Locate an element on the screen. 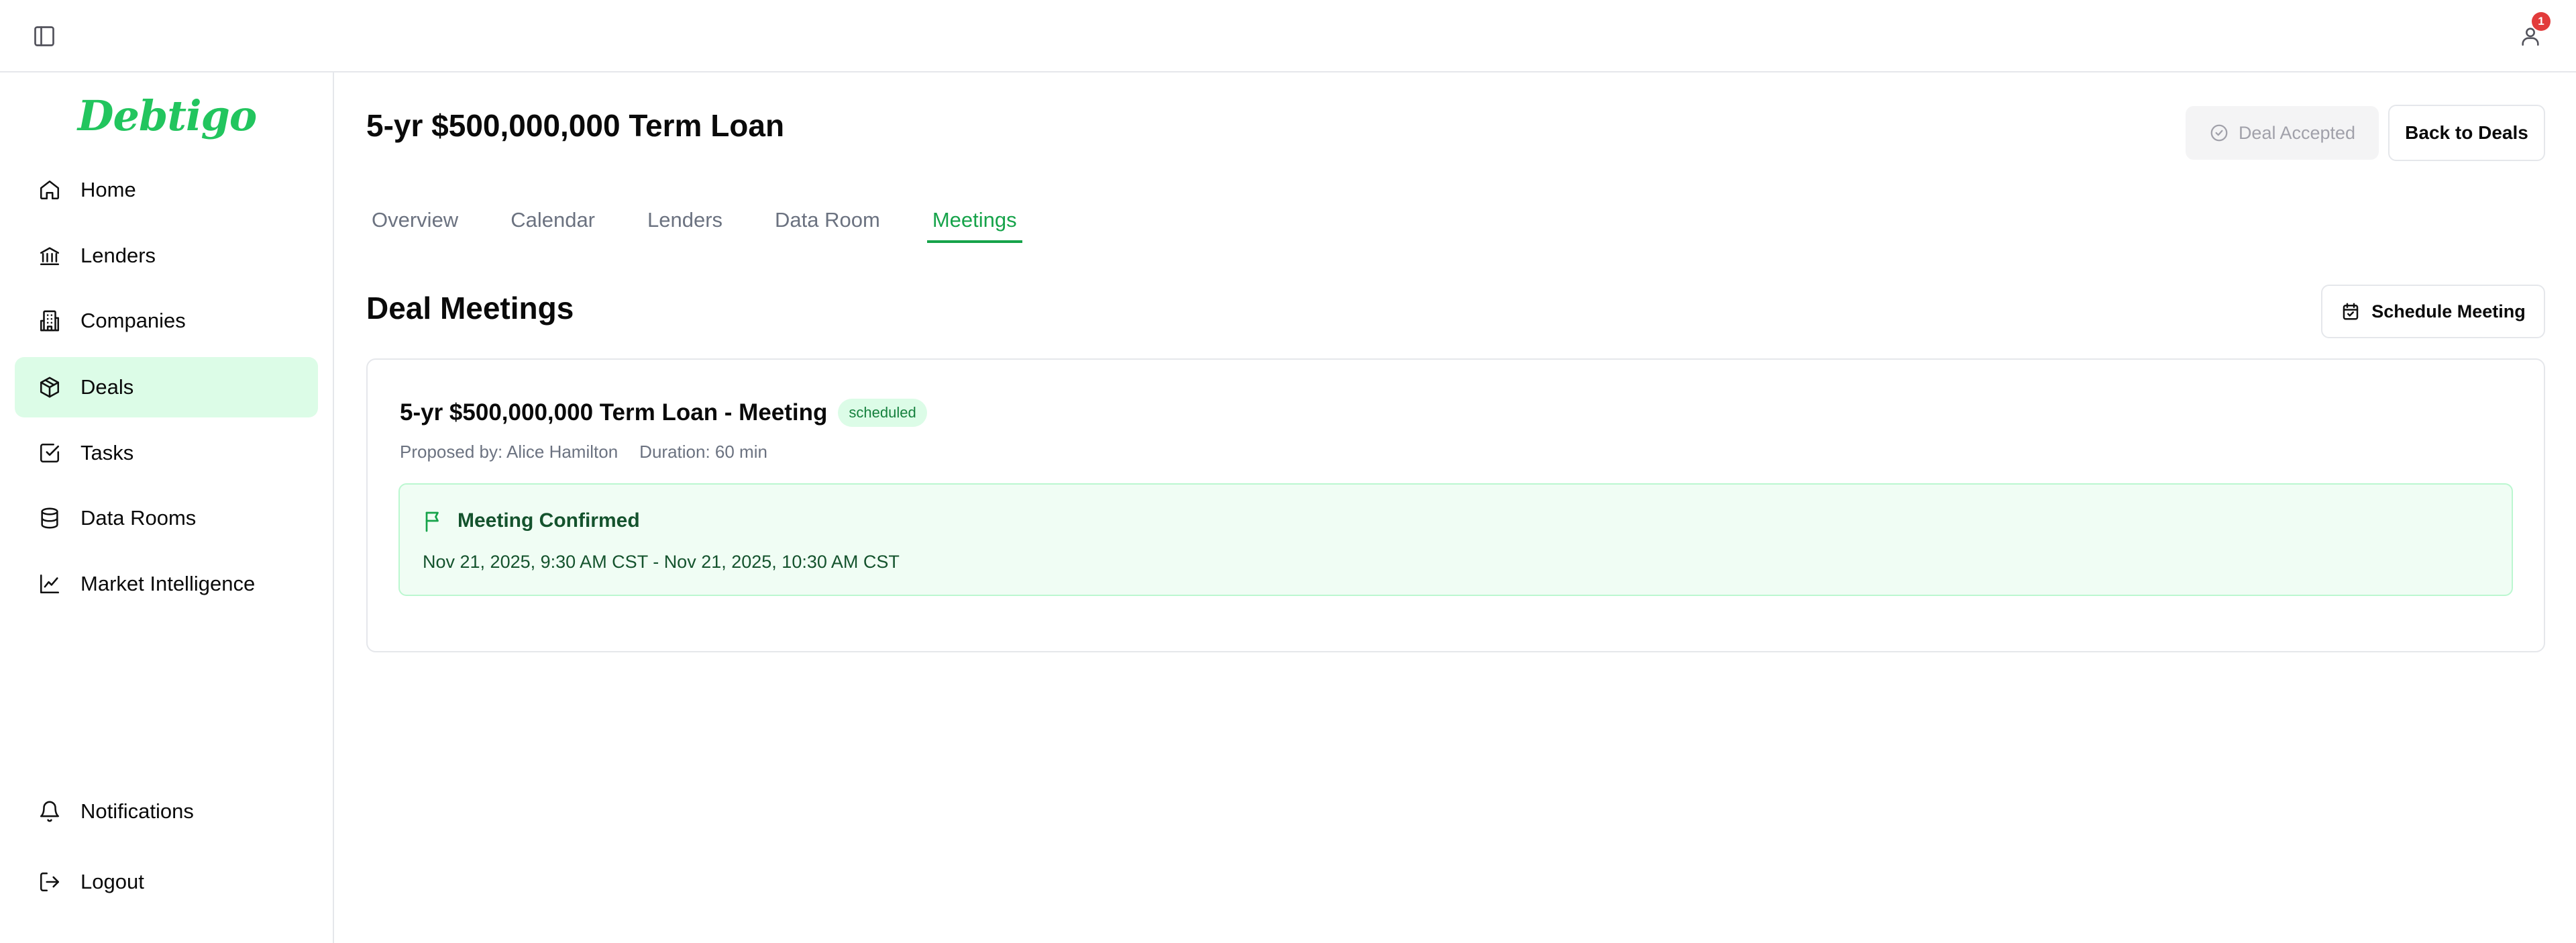 The width and height of the screenshot is (2576, 943). sidebar-item-companies: Companies is located at coordinates (166, 321).